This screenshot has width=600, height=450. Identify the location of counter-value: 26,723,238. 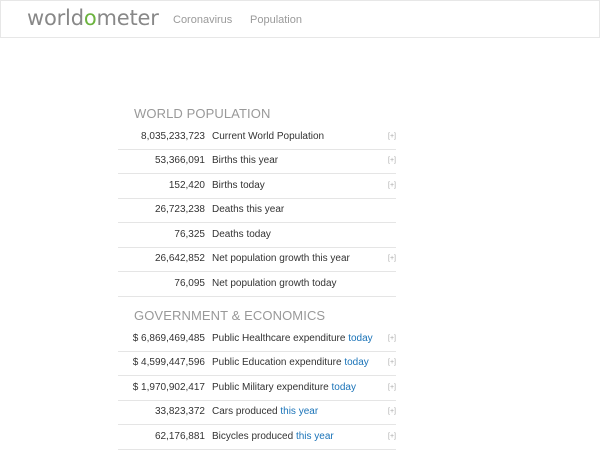
(165, 210).